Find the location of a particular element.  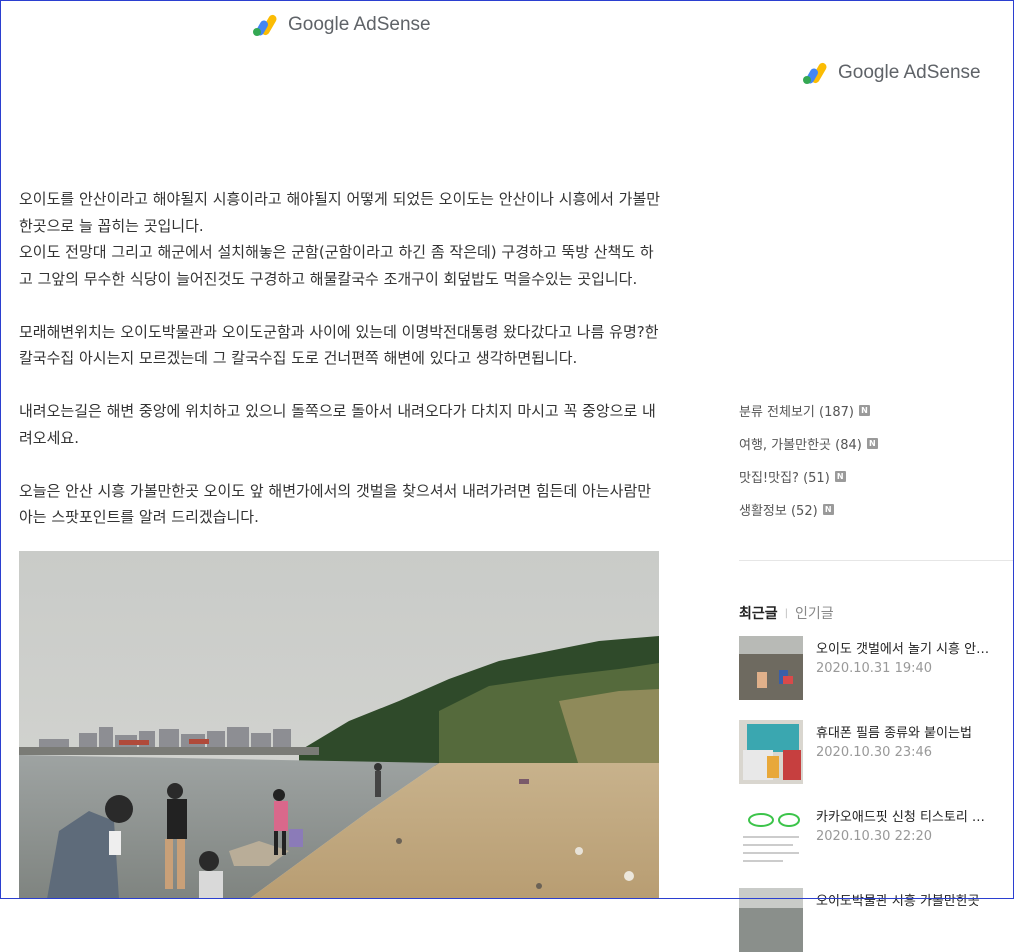

category-item-travel: 여행, 가볼만한곳 (84) N is located at coordinates (808, 443).